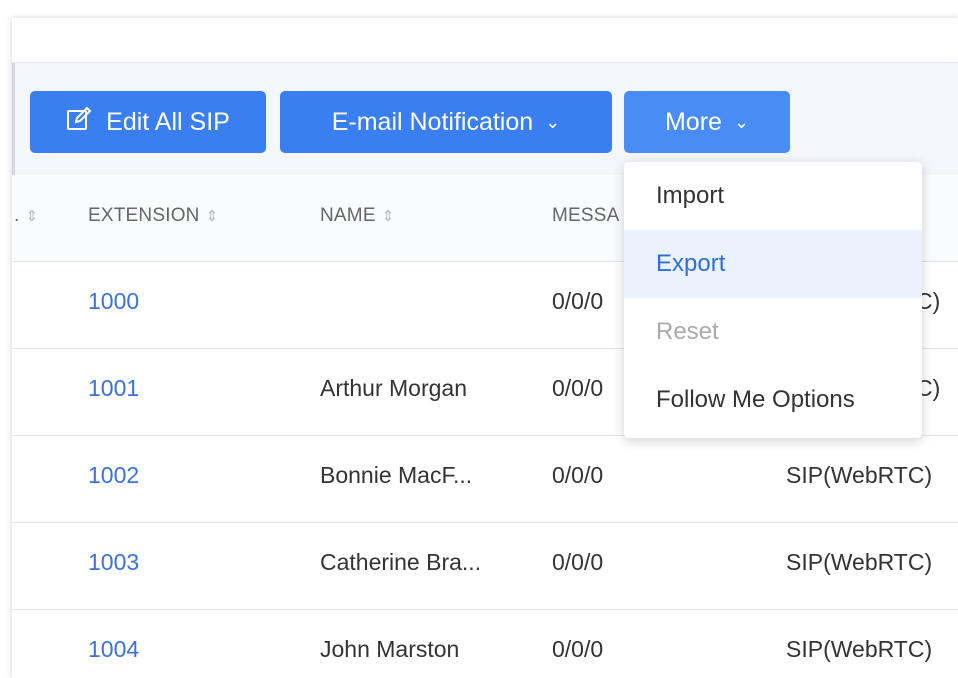 The width and height of the screenshot is (958, 678). Describe the element at coordinates (394, 388) in the screenshot. I see `name-cell: Arthur Morgan` at that location.